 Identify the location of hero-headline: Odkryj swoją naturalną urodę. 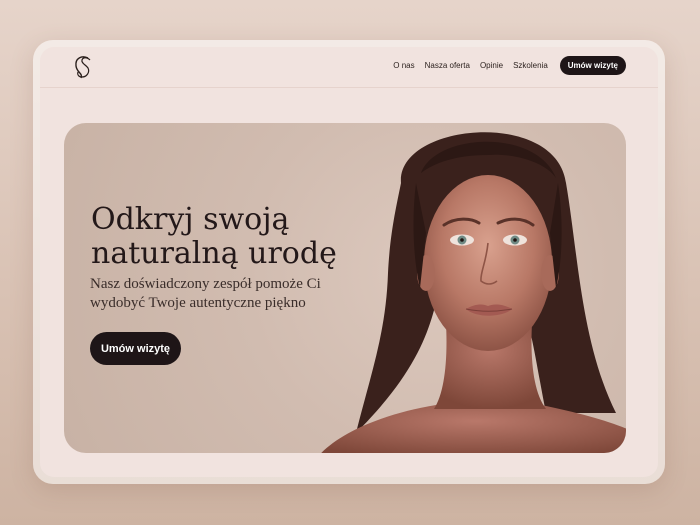
(236, 237).